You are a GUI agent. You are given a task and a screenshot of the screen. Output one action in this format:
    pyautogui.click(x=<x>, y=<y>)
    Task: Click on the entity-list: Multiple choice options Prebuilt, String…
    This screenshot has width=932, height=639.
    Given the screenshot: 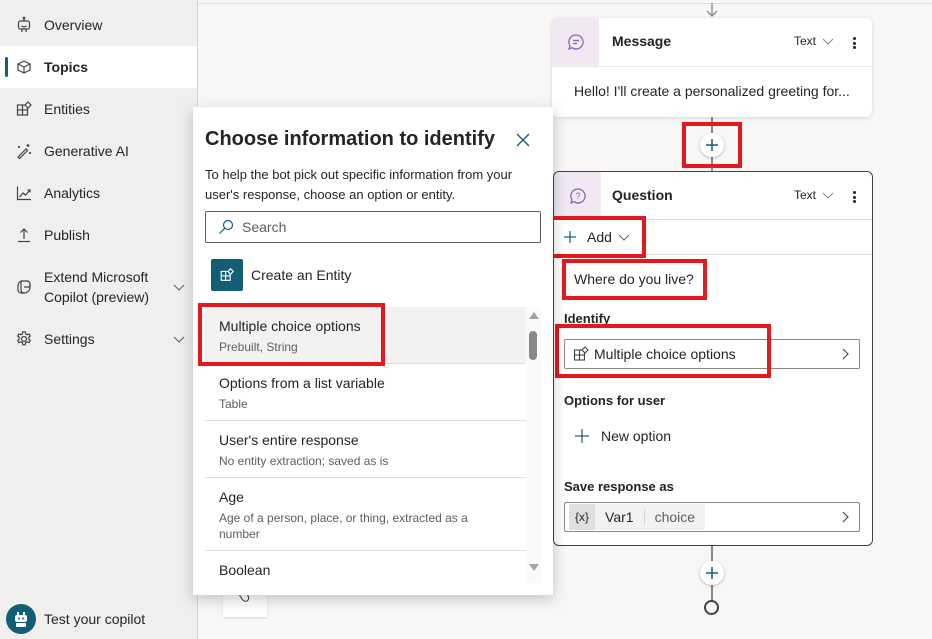 What is the action you would take?
    pyautogui.click(x=365, y=445)
    